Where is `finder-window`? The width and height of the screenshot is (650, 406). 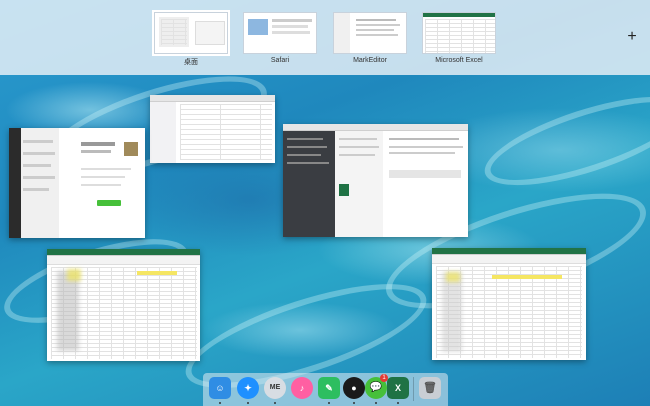
finder-window is located at coordinates (212, 129).